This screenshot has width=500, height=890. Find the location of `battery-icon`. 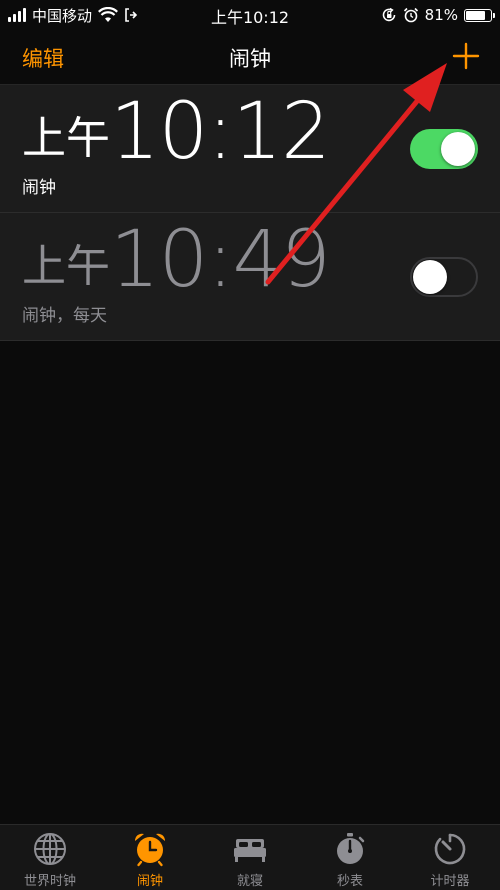

battery-icon is located at coordinates (479, 15).